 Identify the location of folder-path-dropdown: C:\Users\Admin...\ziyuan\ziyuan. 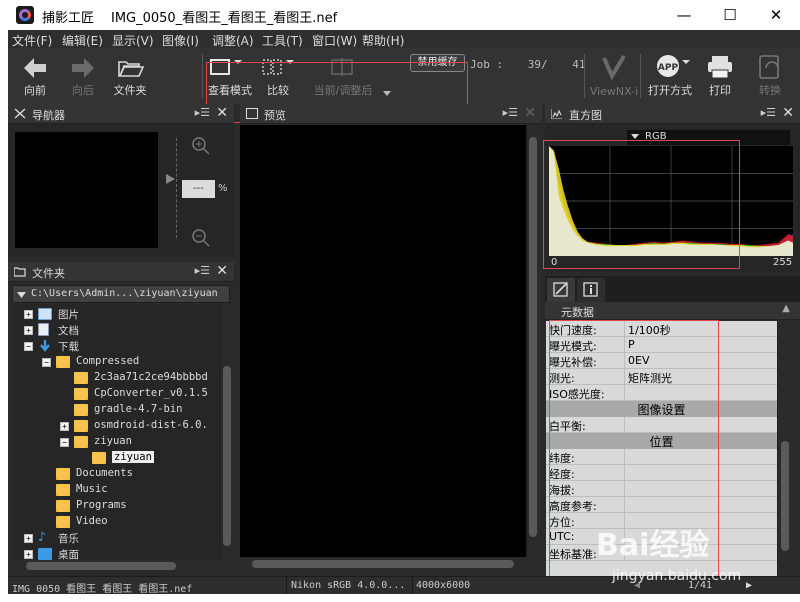
(121, 294).